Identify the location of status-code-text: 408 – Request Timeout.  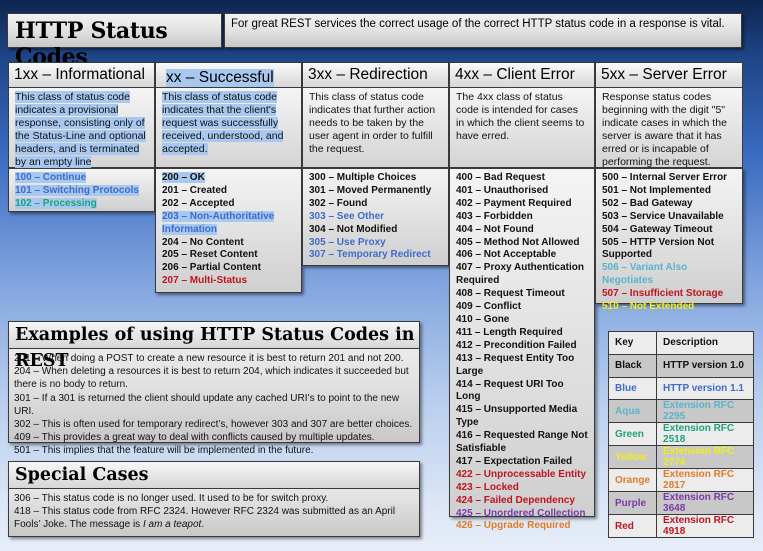
(510, 294).